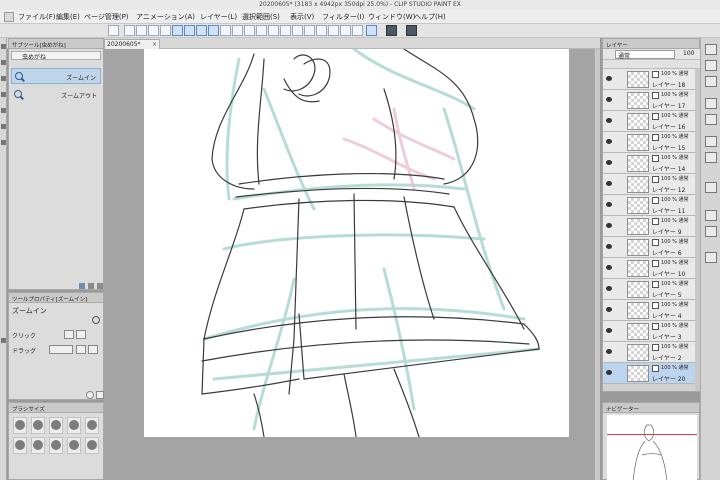 This screenshot has height=480, width=720. Describe the element at coordinates (3, 62) in the screenshot. I see `move-tool-icon` at that location.